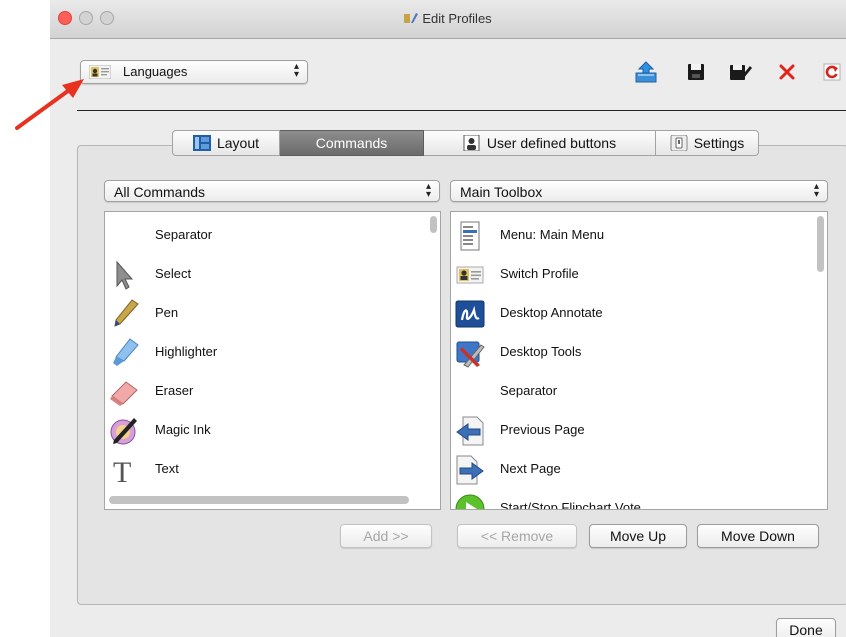  Describe the element at coordinates (740, 72) in the screenshot. I see `edit-save-icon` at that location.